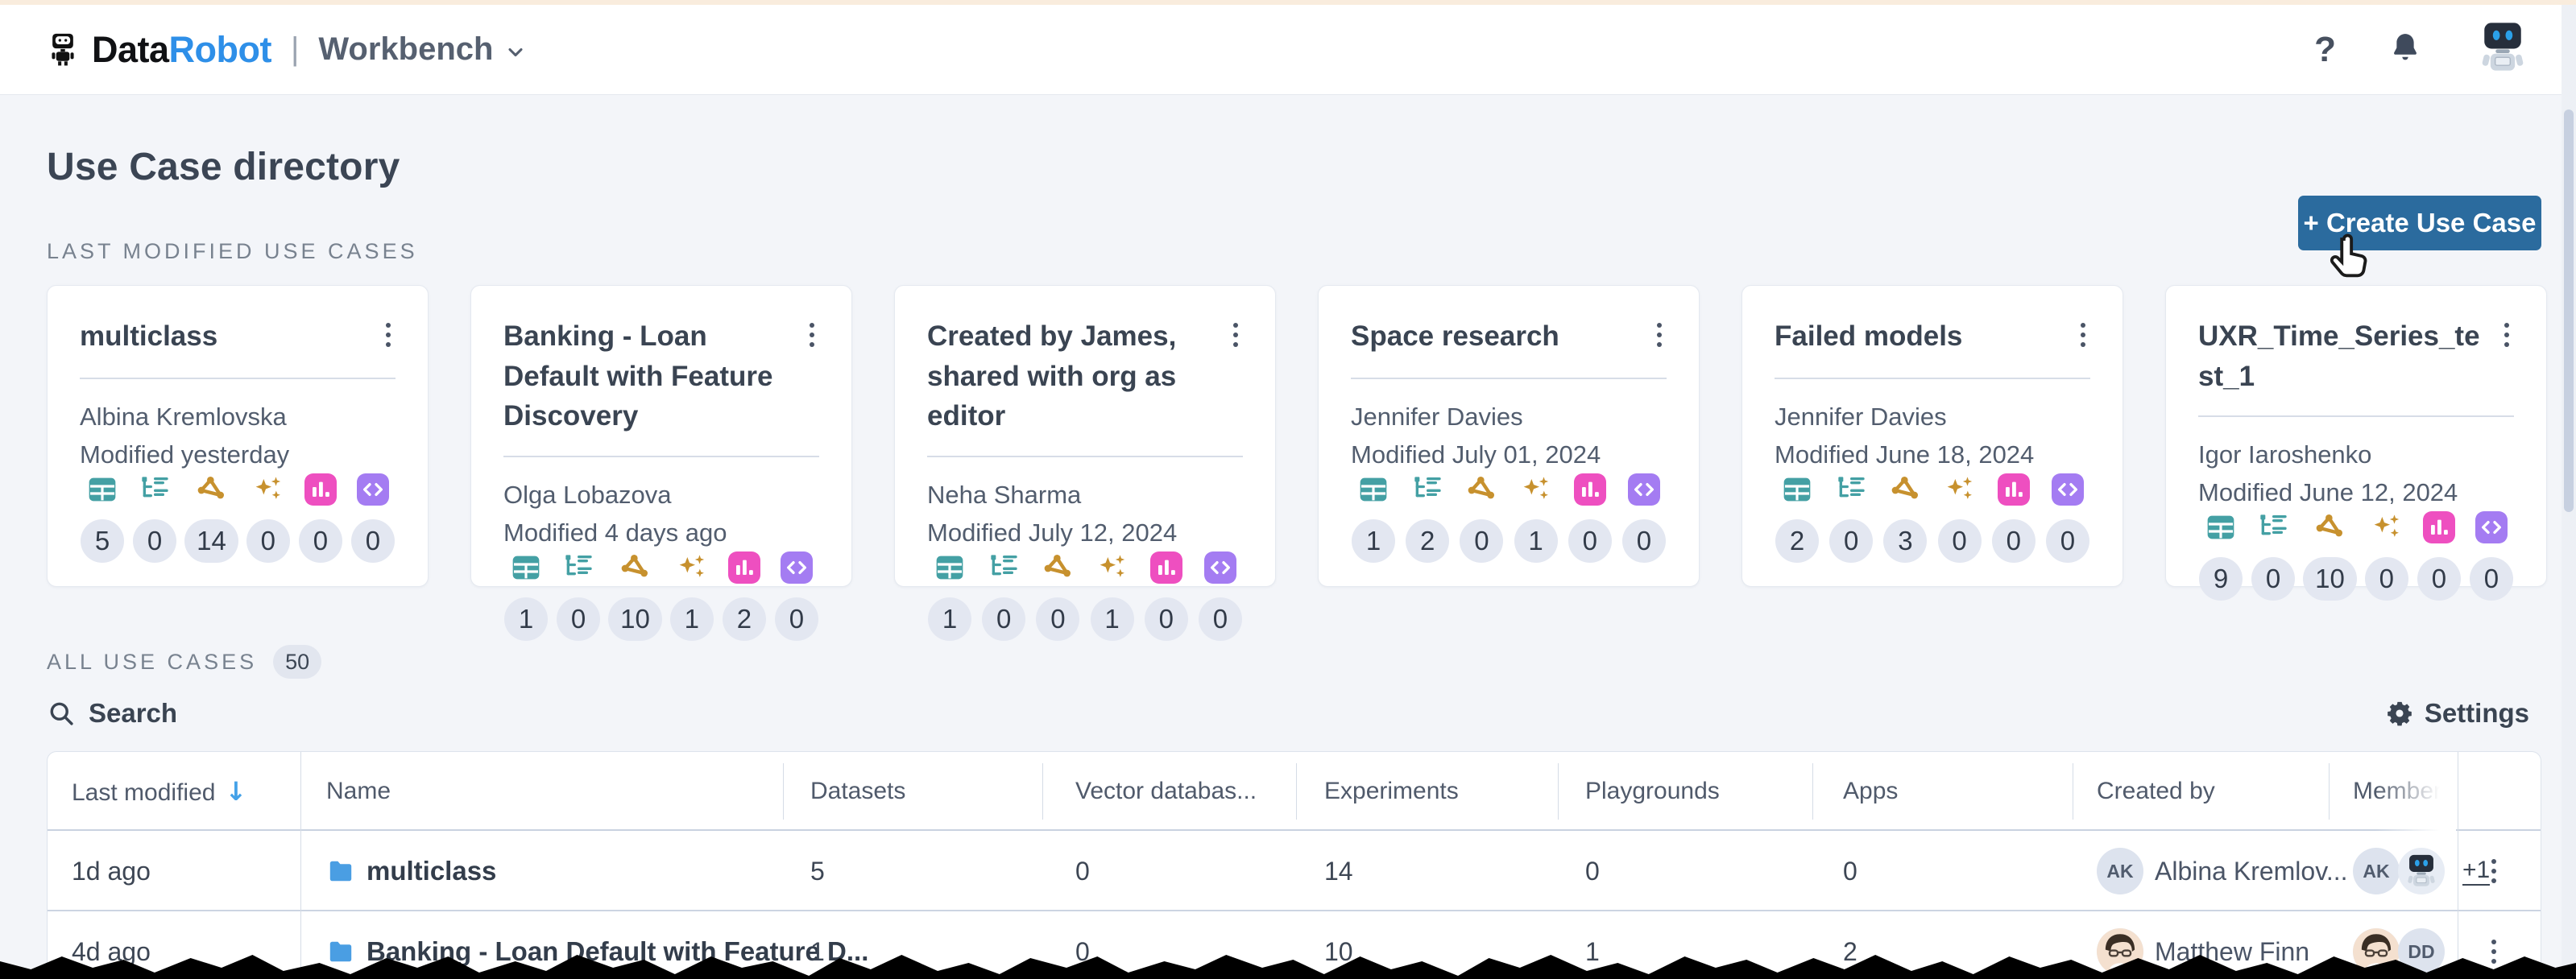 This screenshot has height=979, width=2576. Describe the element at coordinates (112, 714) in the screenshot. I see `search-input: Search` at that location.